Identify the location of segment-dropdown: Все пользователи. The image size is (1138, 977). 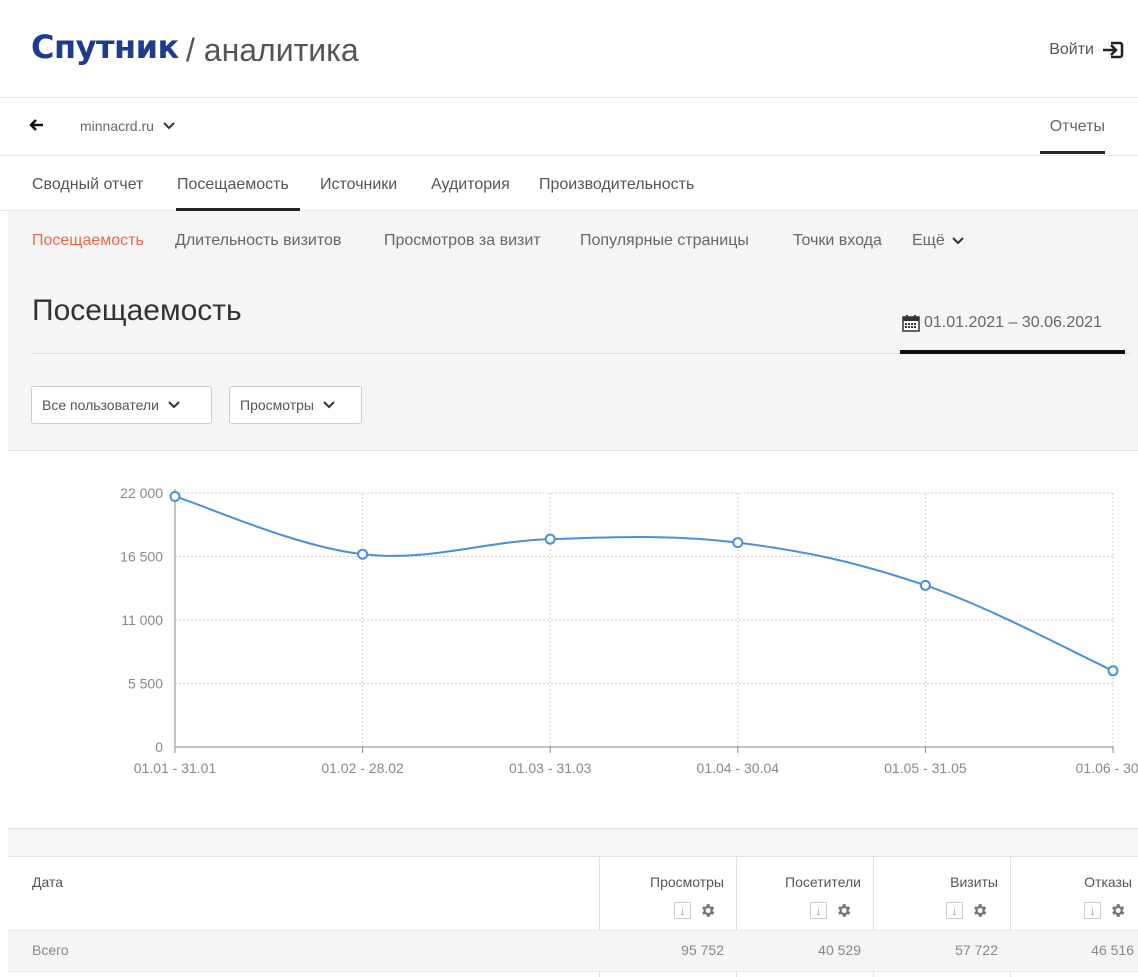
(121, 405).